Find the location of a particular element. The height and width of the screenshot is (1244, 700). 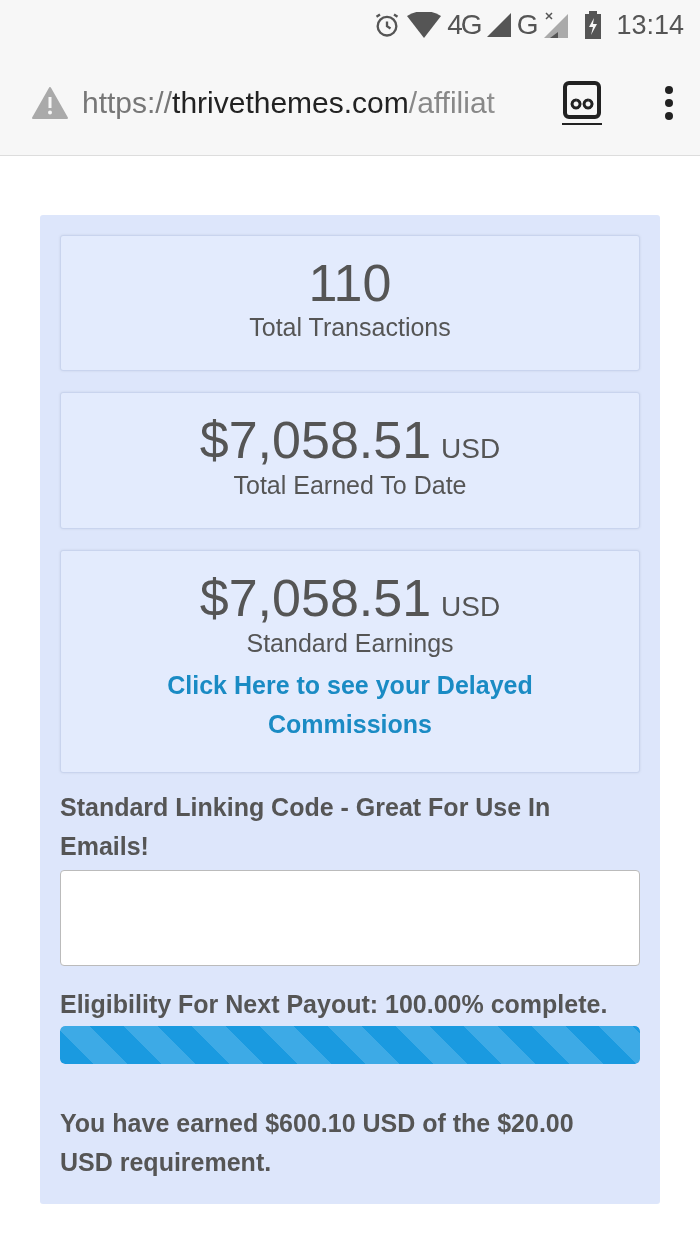

stat-value: 110 is located at coordinates (350, 283).